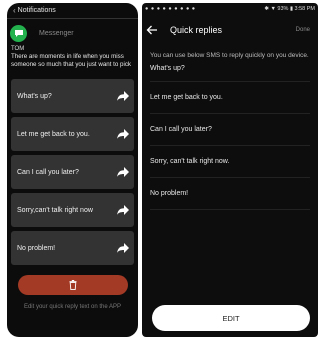 The image size is (322, 340). Describe the element at coordinates (230, 194) in the screenshot. I see `quick-reply-item: No problem!` at that location.